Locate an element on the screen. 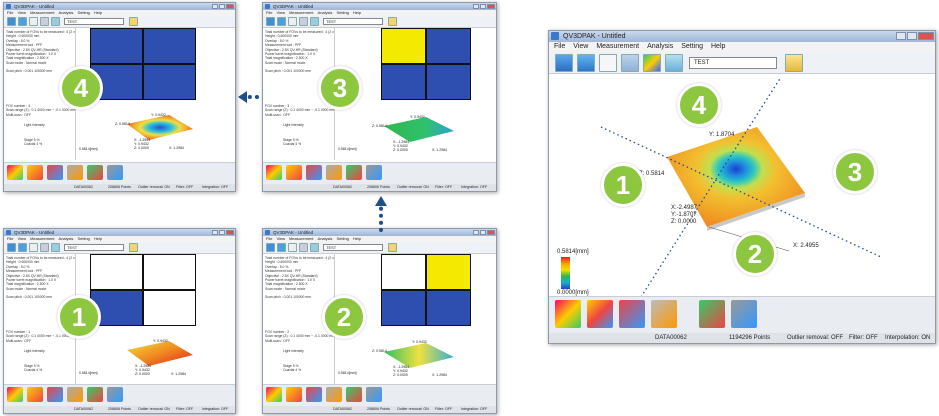 Image resolution: width=939 pixels, height=416 pixels. menu-help: Help is located at coordinates (718, 46).